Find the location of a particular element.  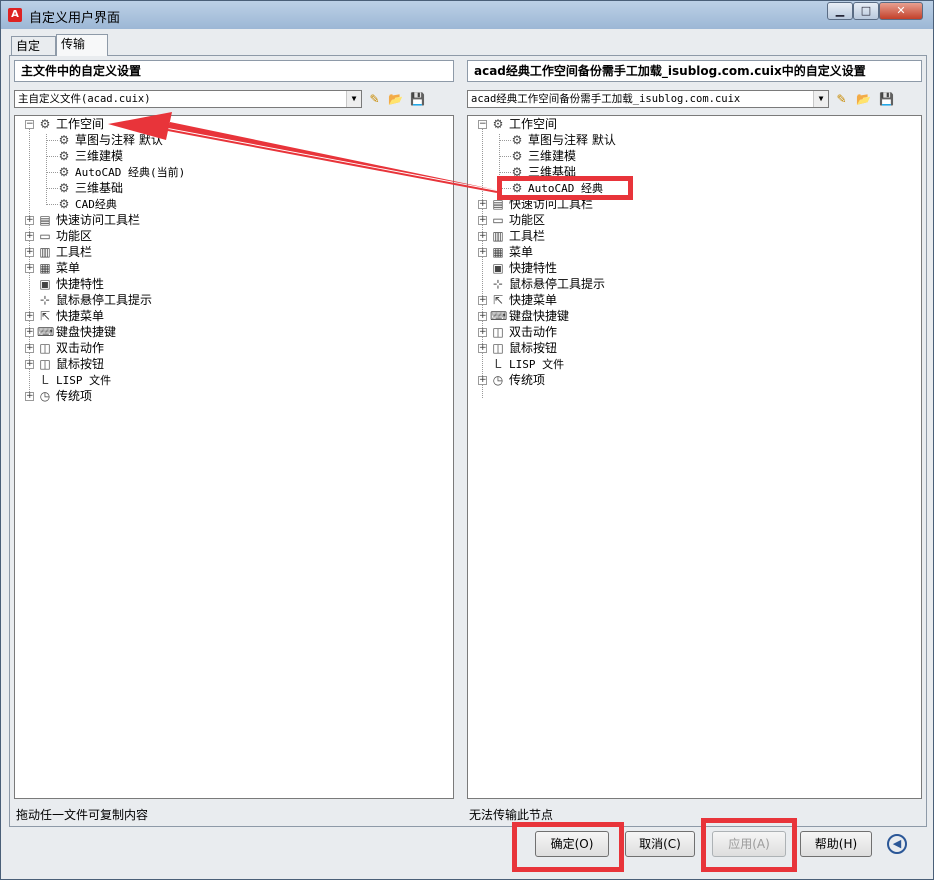

annotation-arrow is located at coordinates (303, 152).